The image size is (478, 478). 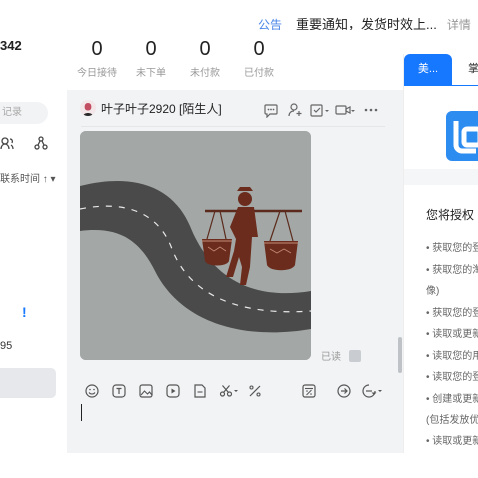 I want to click on stat-paid: 0 已付款, so click(x=259, y=58).